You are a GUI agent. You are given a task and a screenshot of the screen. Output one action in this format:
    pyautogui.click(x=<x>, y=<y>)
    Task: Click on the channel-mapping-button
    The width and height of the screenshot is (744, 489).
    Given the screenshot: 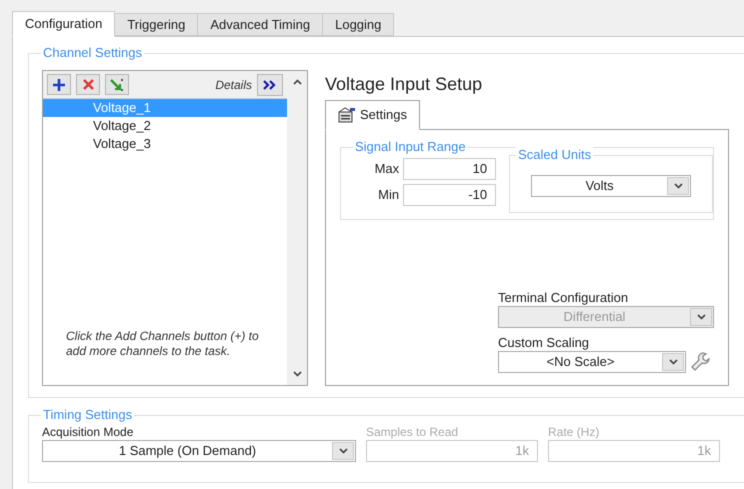 What is the action you would take?
    pyautogui.click(x=117, y=84)
    